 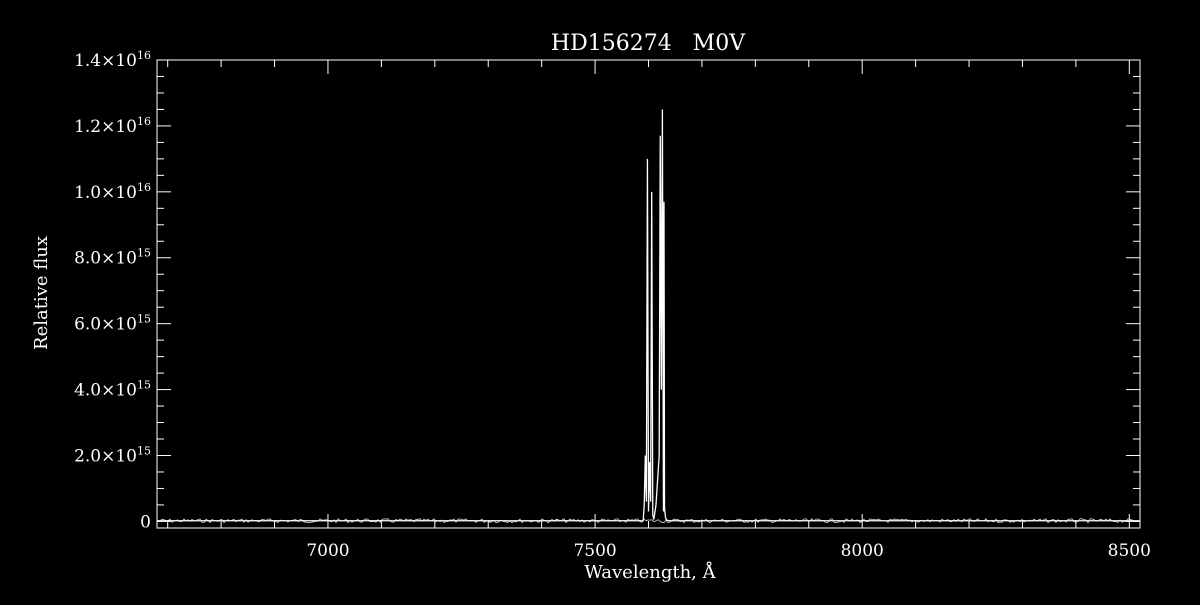 What do you see at coordinates (327, 551) in the screenshot?
I see `x-tick-label: 7000` at bounding box center [327, 551].